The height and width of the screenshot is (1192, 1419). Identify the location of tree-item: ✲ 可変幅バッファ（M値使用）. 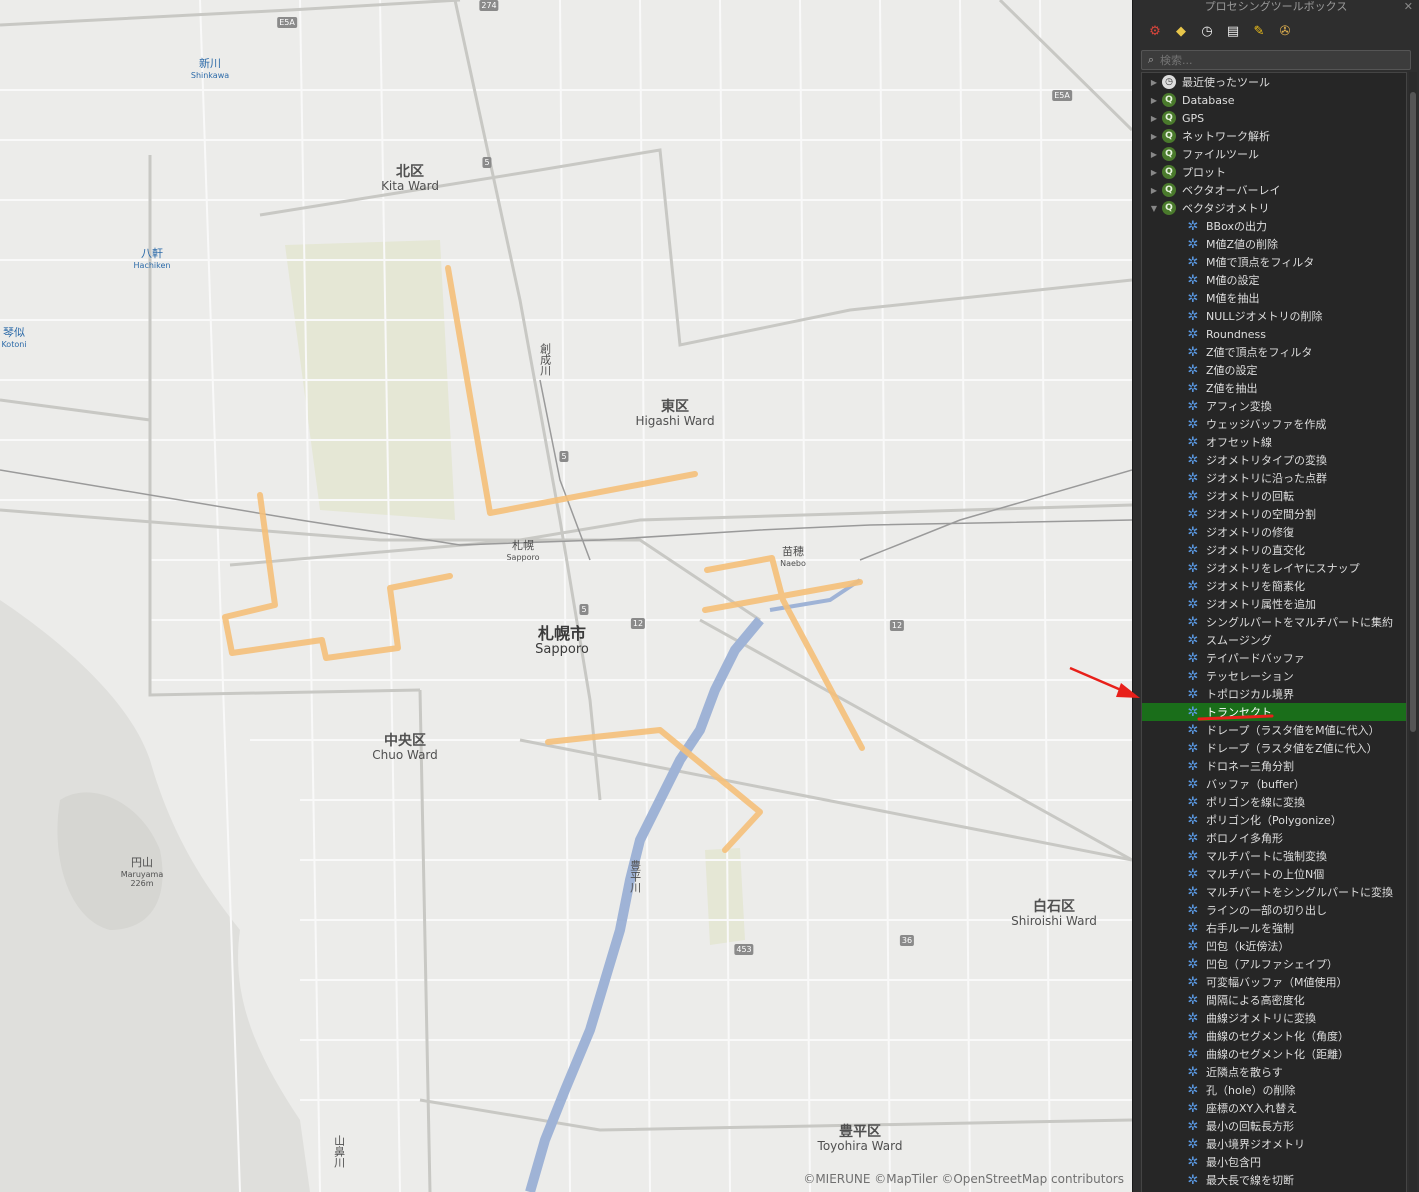
(1274, 982).